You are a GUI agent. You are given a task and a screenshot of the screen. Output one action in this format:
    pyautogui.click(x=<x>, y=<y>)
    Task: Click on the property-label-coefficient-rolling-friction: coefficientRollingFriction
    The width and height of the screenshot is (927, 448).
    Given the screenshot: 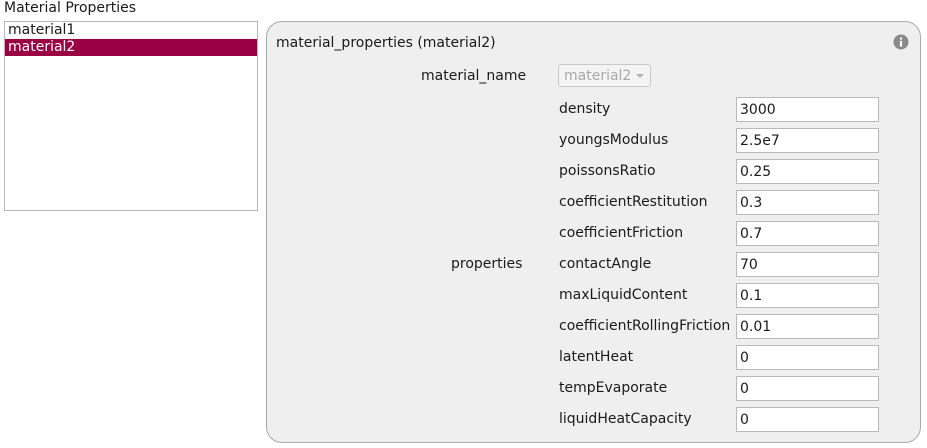 What is the action you would take?
    pyautogui.click(x=645, y=326)
    